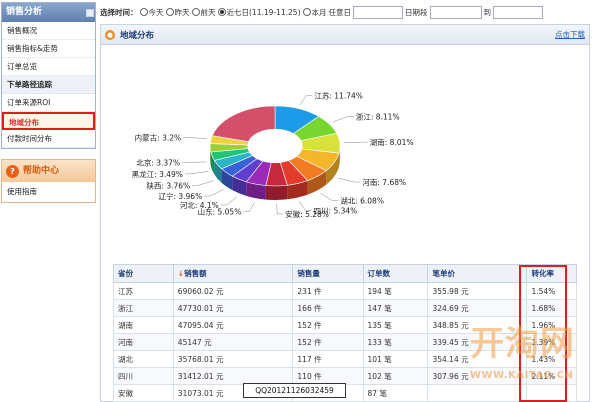 The width and height of the screenshot is (592, 402). What do you see at coordinates (477, 376) in the screenshot?
I see `table-cell: 307.96 元` at bounding box center [477, 376].